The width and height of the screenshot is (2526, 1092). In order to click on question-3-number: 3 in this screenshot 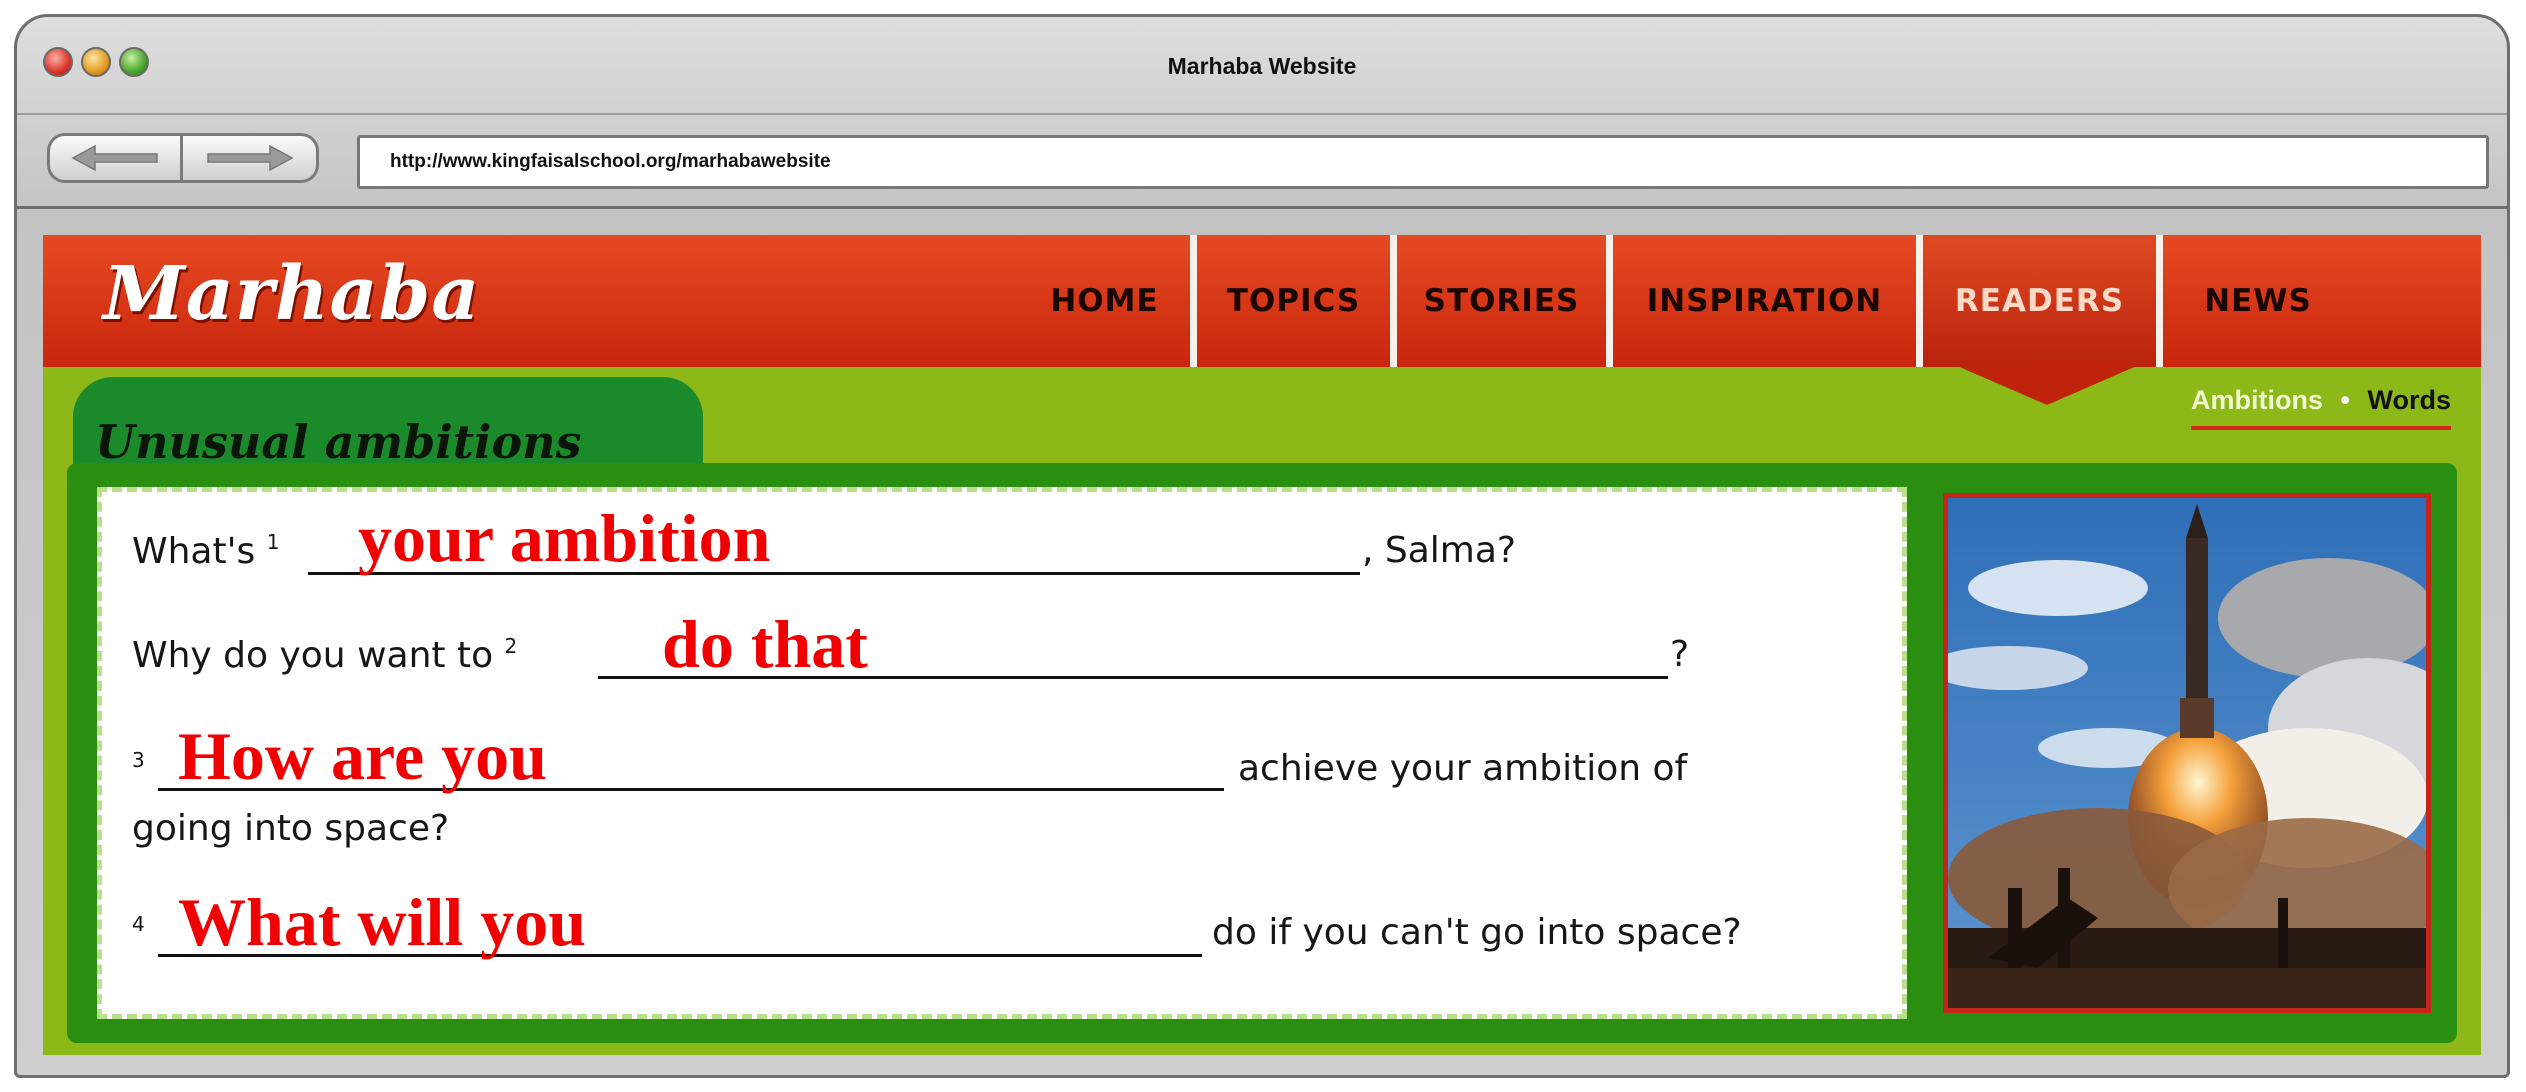, I will do `click(138, 760)`.